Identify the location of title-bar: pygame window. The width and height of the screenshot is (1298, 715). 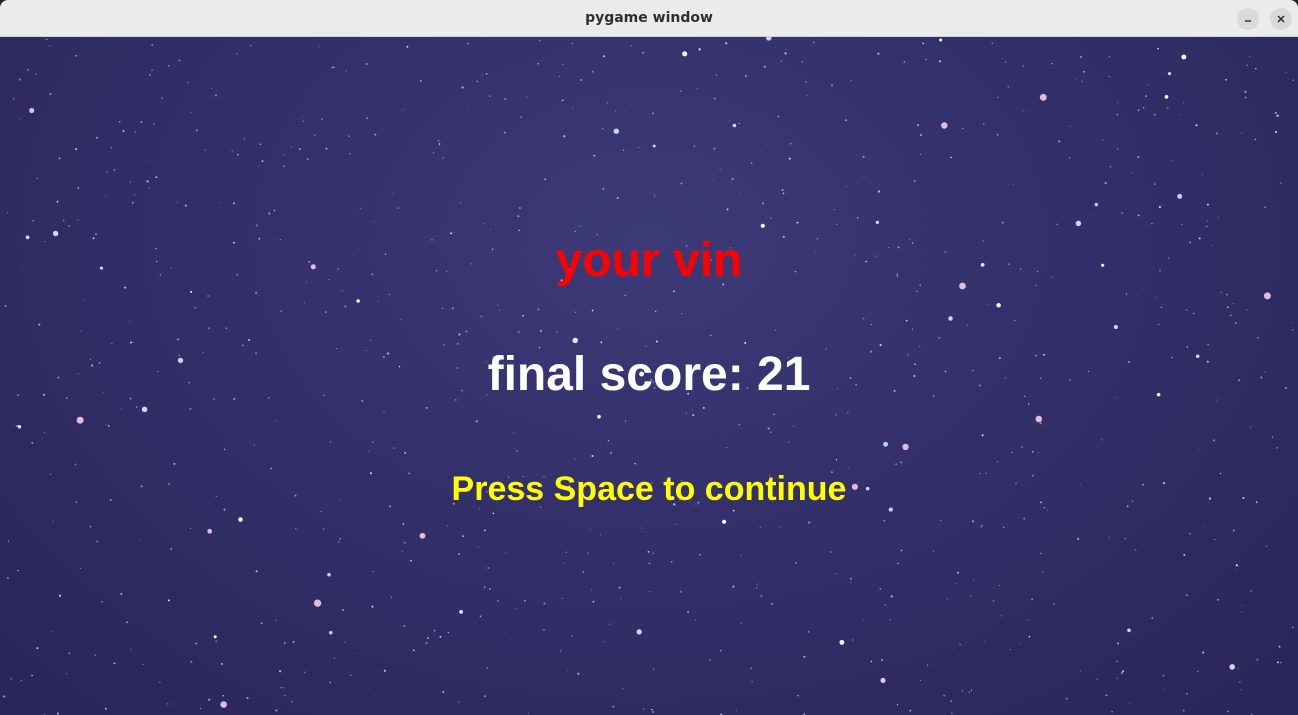
(649, 18).